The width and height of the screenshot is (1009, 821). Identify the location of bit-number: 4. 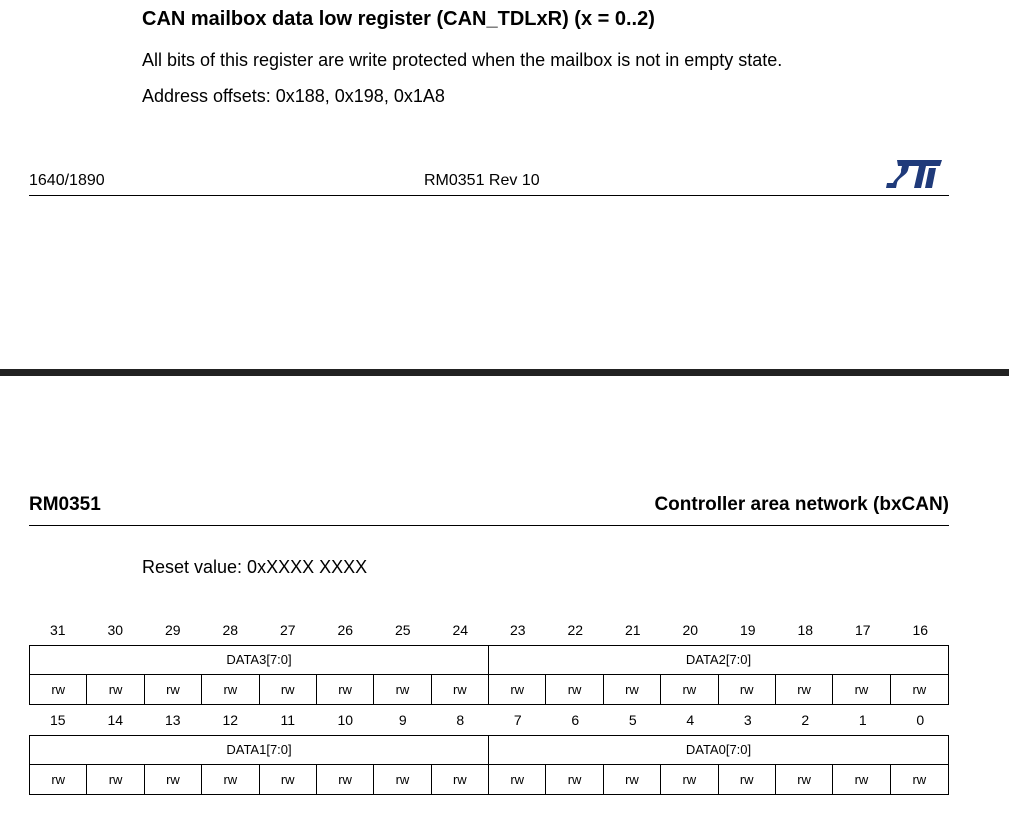
(690, 720).